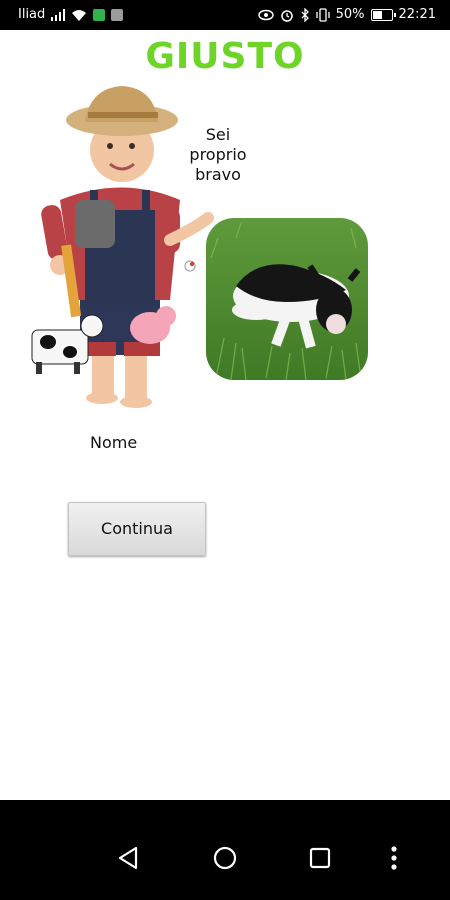  Describe the element at coordinates (265, 14) in the screenshot. I see `eye-icon` at that location.